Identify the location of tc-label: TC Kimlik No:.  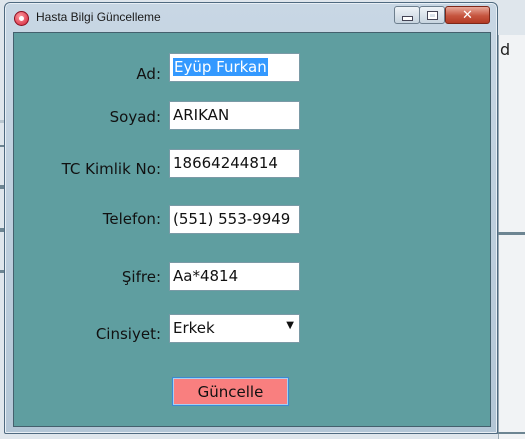
(111, 169).